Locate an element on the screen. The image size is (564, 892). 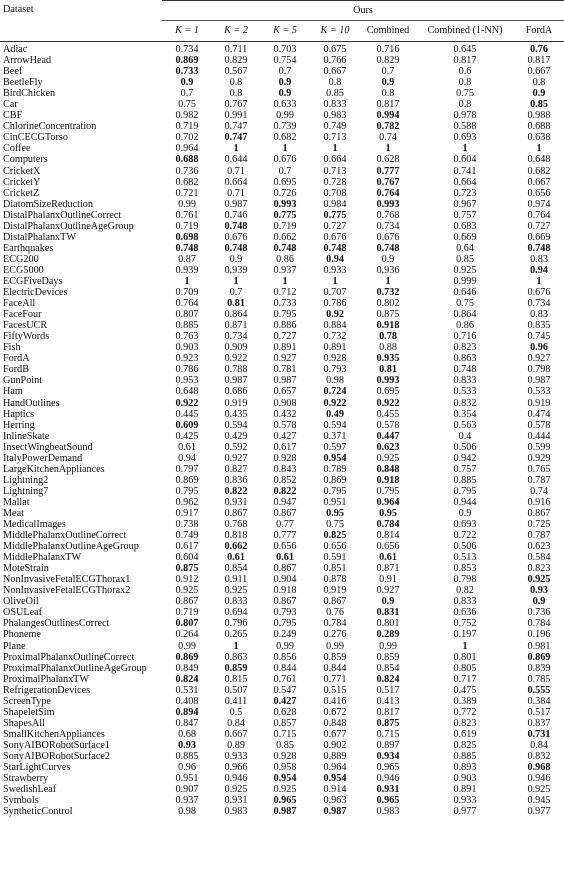
accuracy-cell: 0.854 is located at coordinates (236, 569).